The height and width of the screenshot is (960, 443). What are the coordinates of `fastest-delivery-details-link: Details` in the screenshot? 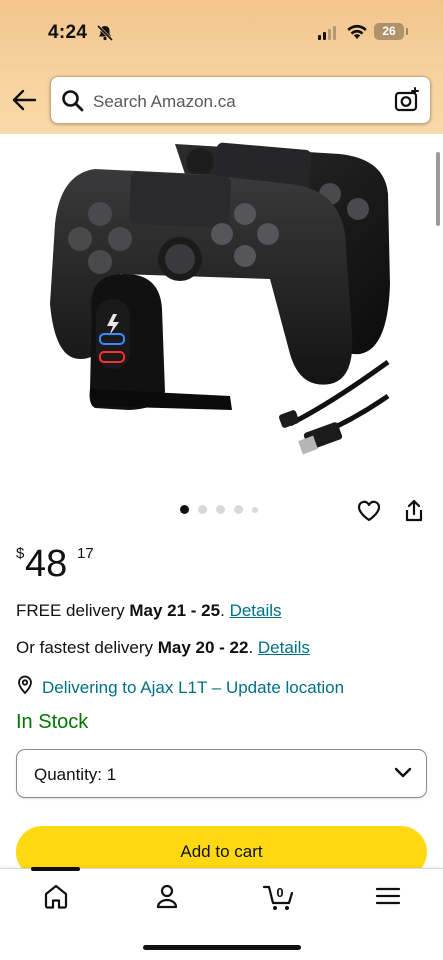 It's located at (284, 647).